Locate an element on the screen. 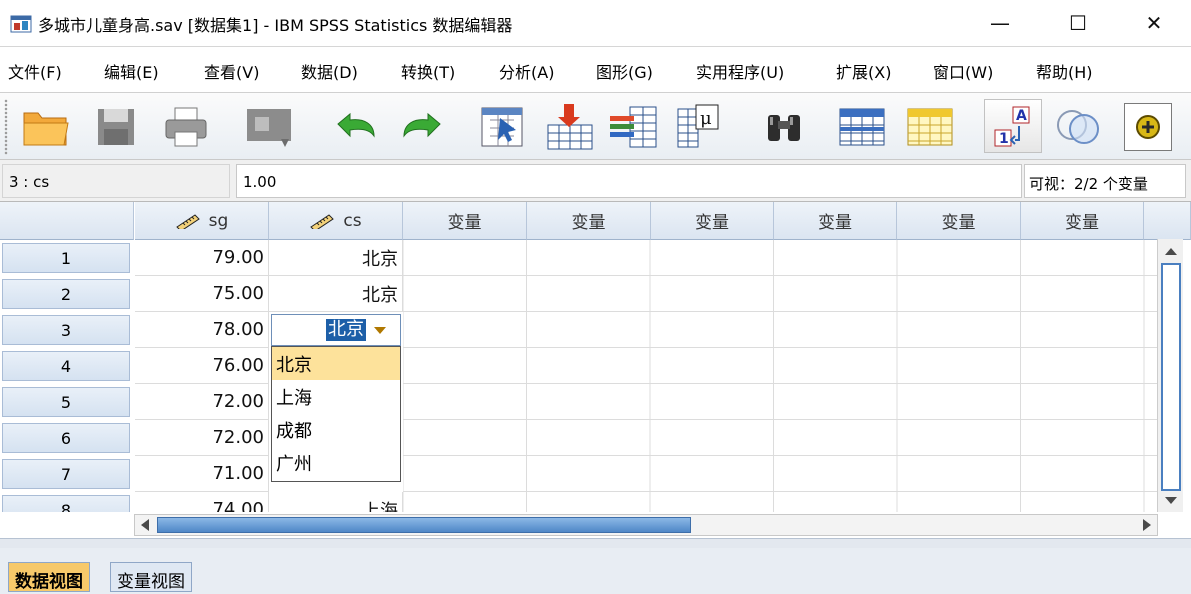 Image resolution: width=1191 pixels, height=594 pixels. cell-cs: 上海 is located at coordinates (336, 502).